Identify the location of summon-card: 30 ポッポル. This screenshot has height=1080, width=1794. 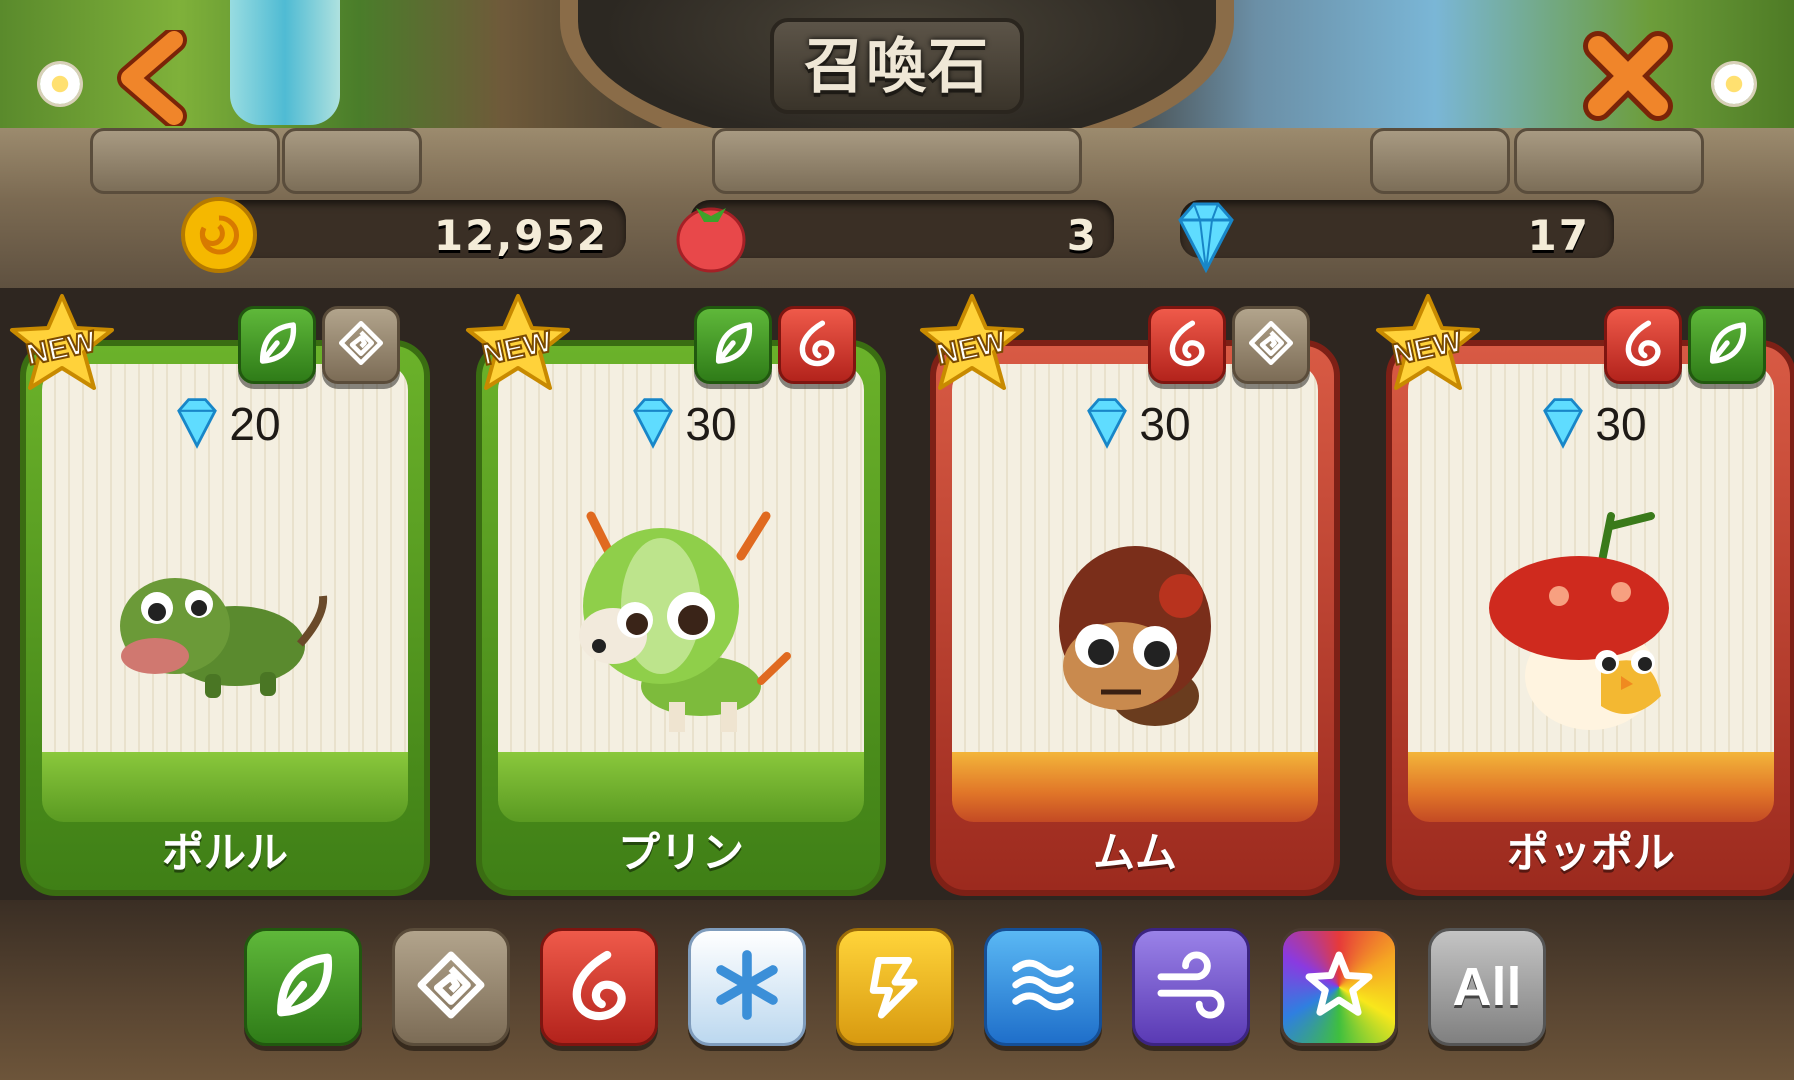
(1590, 618).